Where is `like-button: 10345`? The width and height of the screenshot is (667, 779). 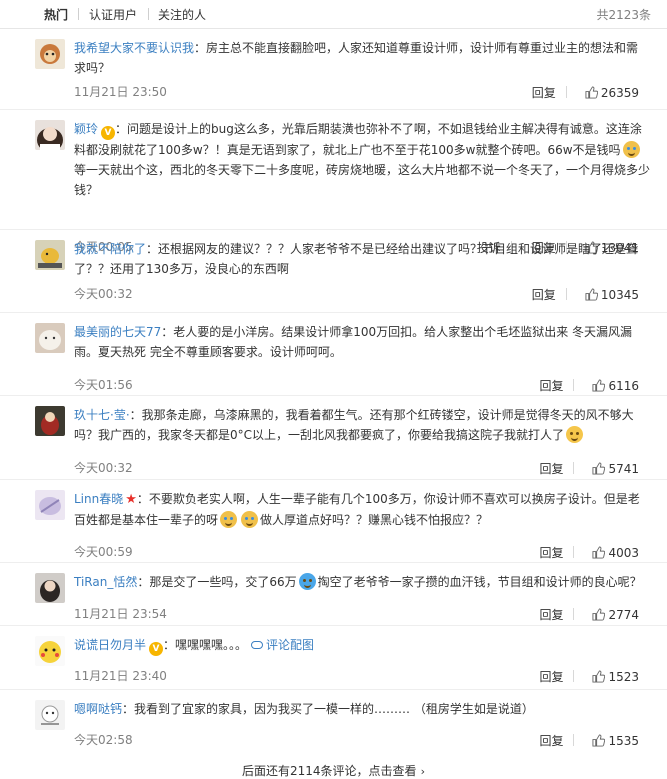 like-button: 10345 is located at coordinates (612, 295).